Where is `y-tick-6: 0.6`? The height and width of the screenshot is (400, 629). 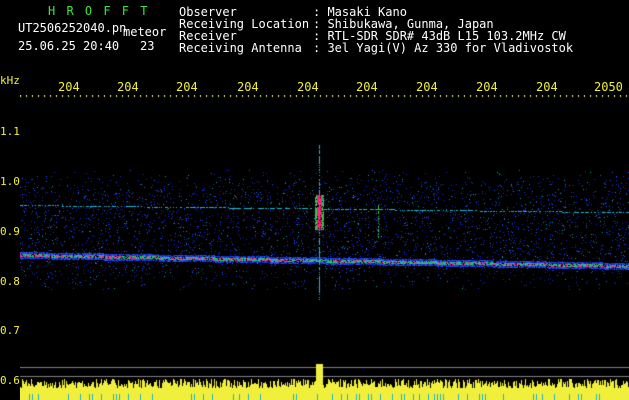
y-tick-6: 0.6 is located at coordinates (10, 380).